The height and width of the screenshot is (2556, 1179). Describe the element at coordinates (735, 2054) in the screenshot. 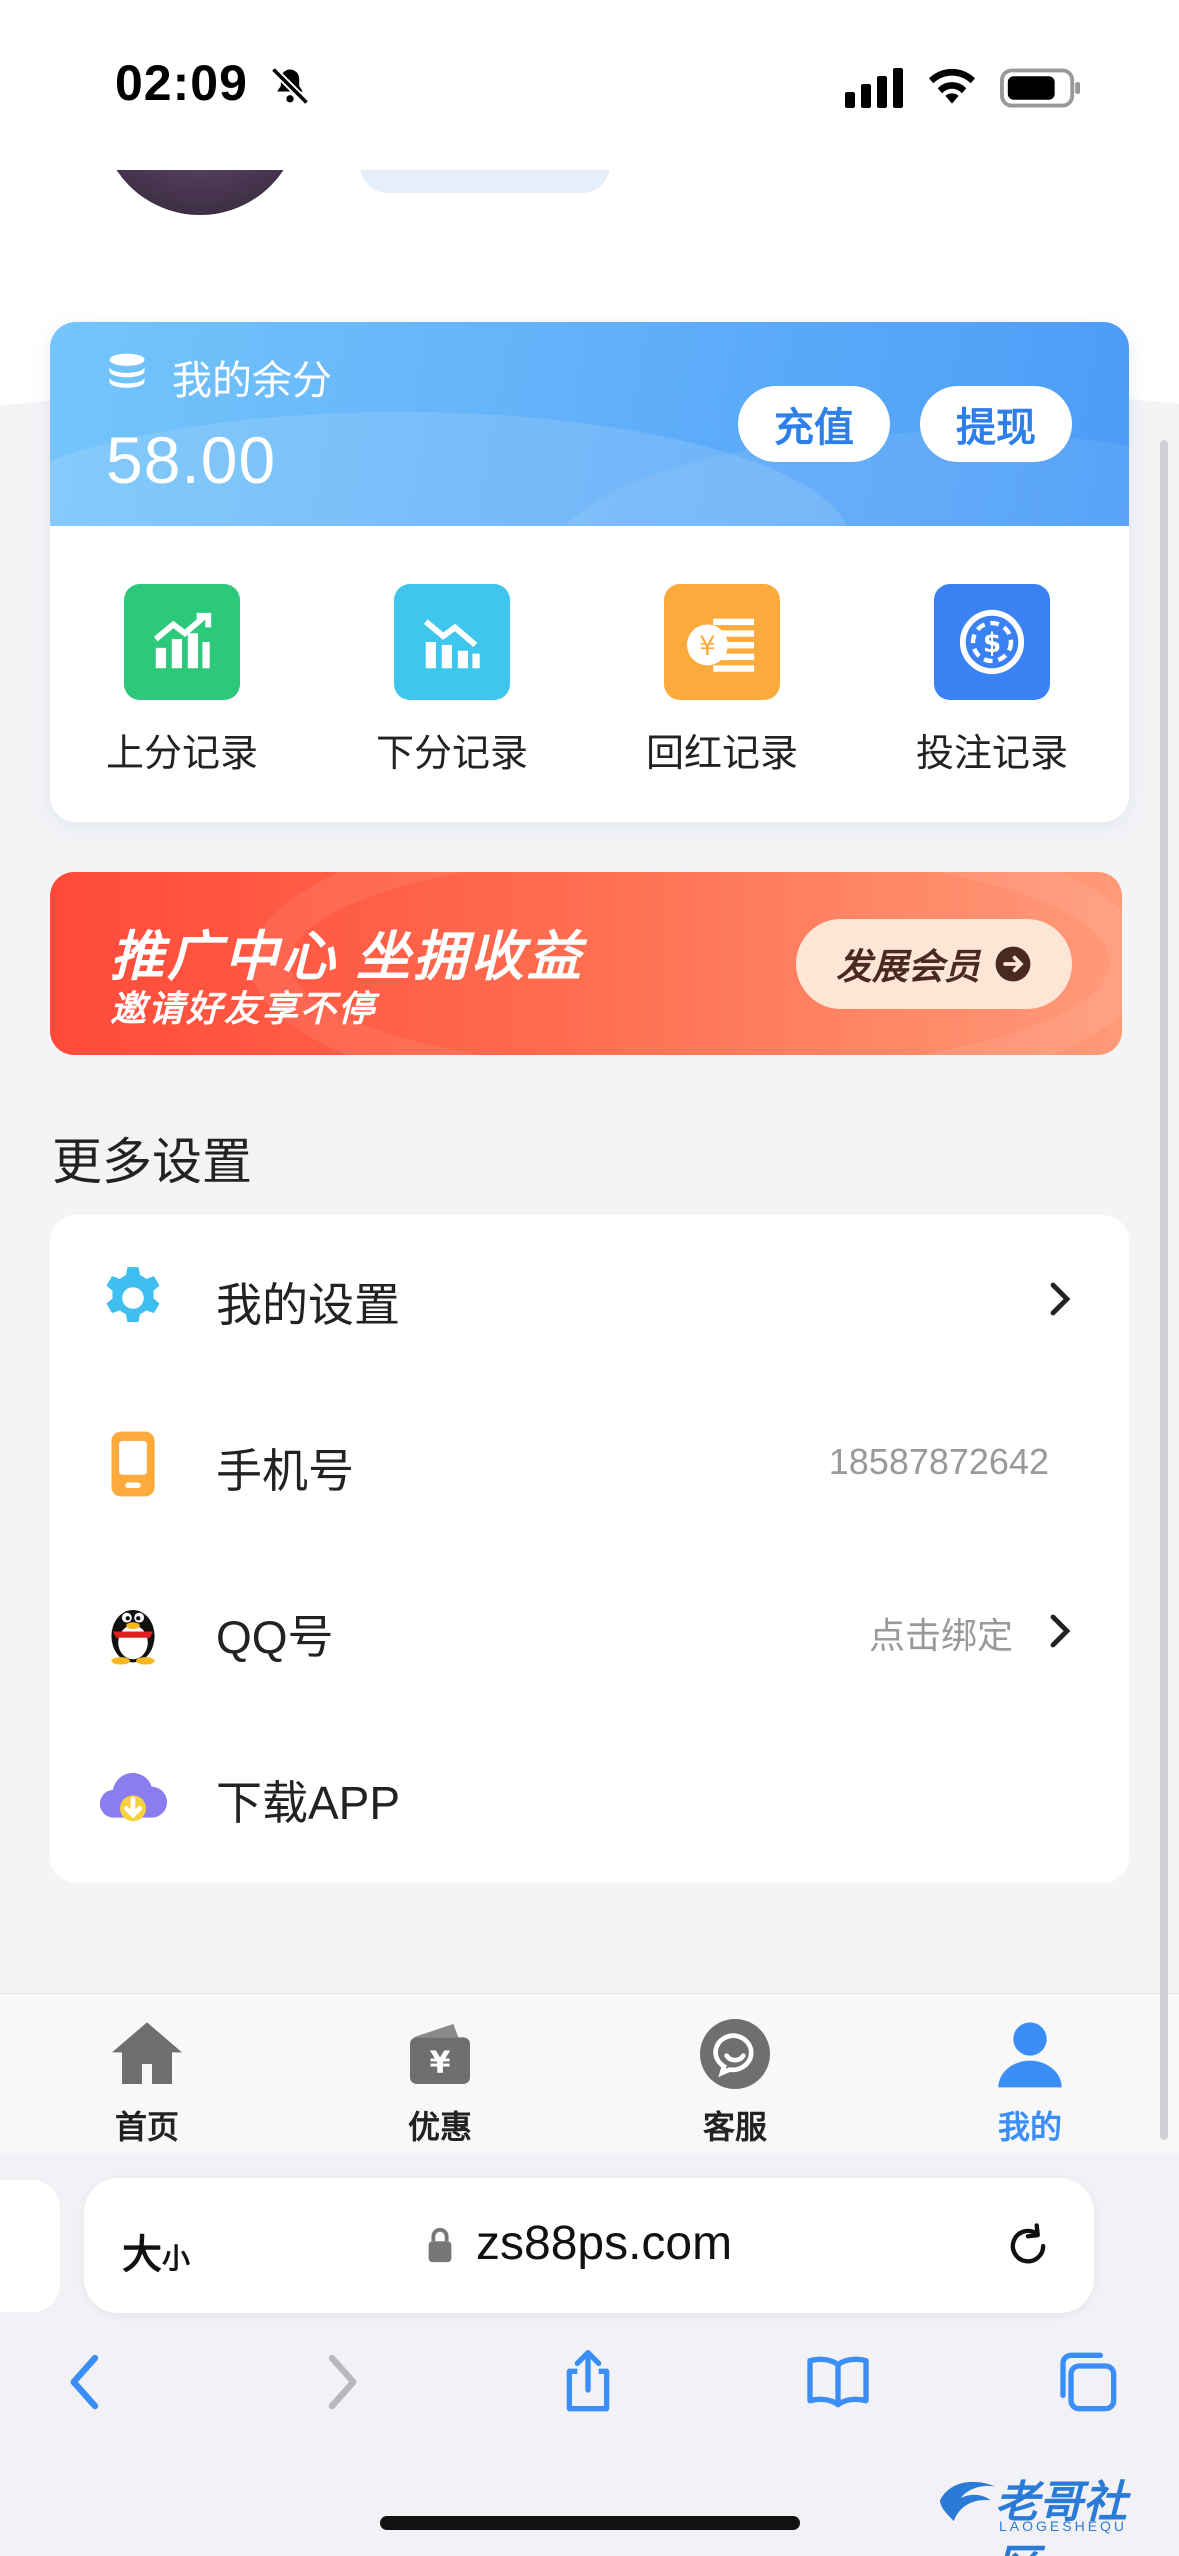

I see `chat-icon` at that location.